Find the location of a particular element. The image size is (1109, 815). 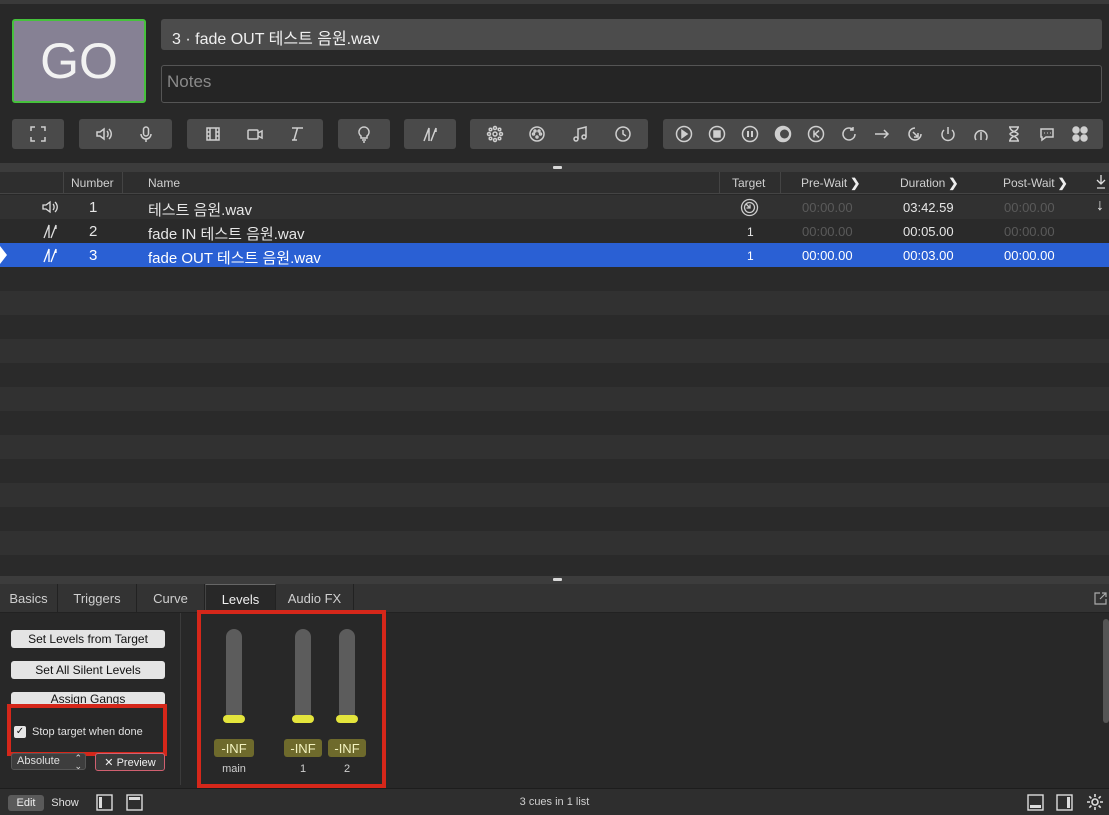

notes-field: Notes is located at coordinates (631, 84).